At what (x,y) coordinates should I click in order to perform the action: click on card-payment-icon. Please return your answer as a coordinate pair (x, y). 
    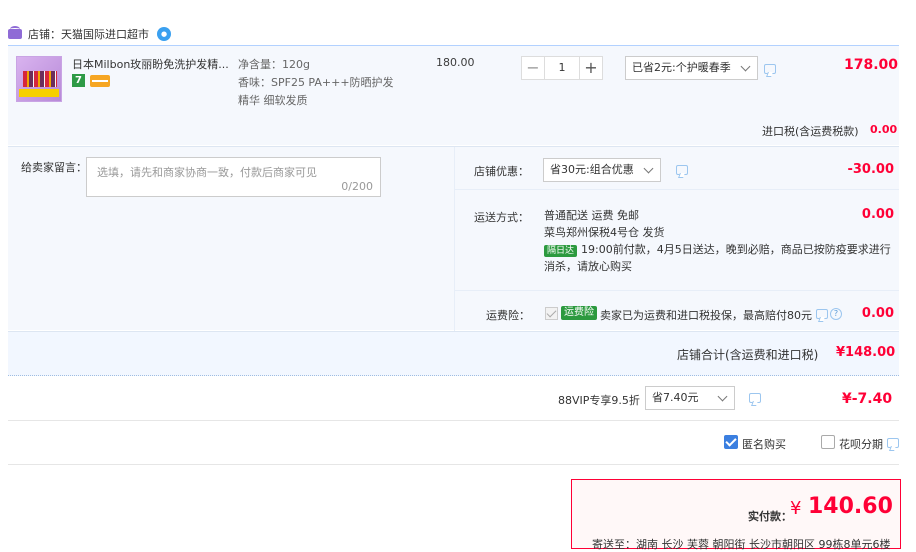
    Looking at the image, I should click on (100, 81).